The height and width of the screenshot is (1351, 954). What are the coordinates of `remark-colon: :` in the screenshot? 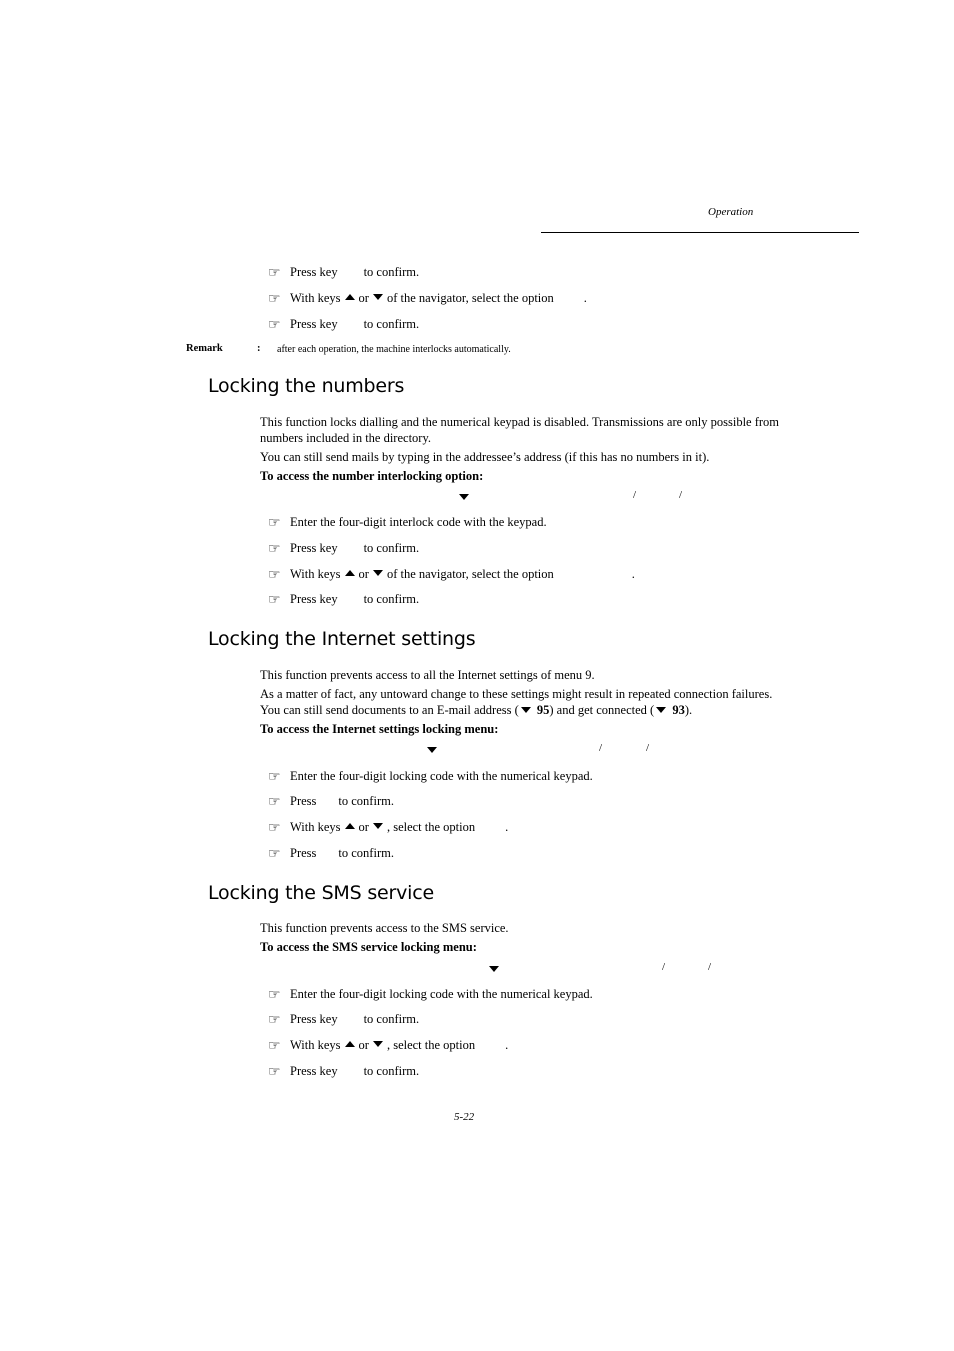 It's located at (259, 348).